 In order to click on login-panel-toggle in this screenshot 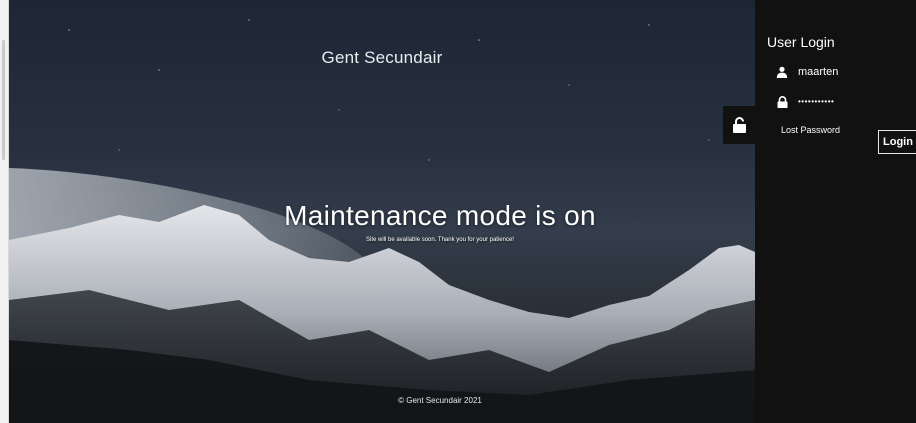, I will do `click(739, 125)`.